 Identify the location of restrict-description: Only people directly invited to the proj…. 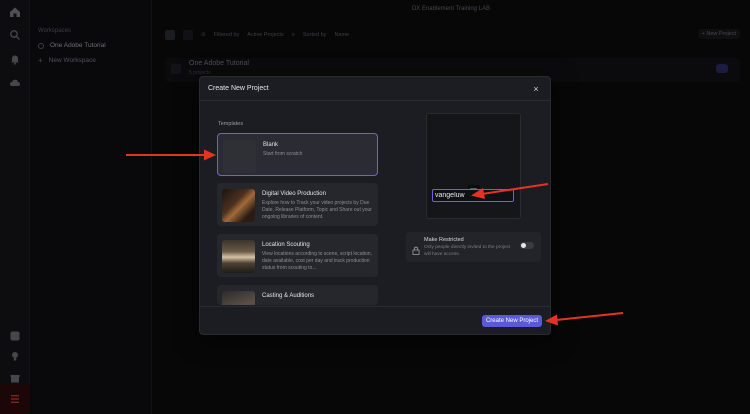
(467, 251).